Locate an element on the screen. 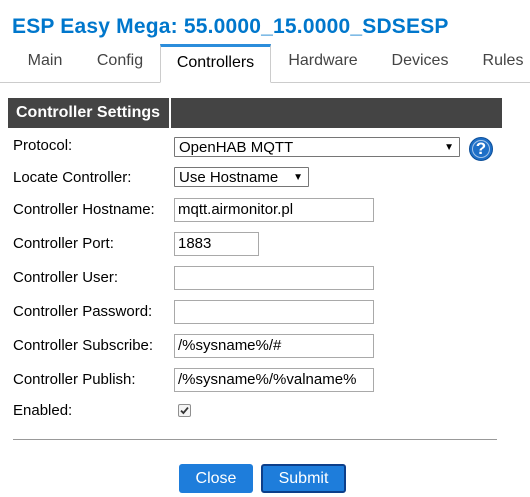 Image resolution: width=530 pixels, height=497 pixels. enabled-label: Enabled: is located at coordinates (43, 410).